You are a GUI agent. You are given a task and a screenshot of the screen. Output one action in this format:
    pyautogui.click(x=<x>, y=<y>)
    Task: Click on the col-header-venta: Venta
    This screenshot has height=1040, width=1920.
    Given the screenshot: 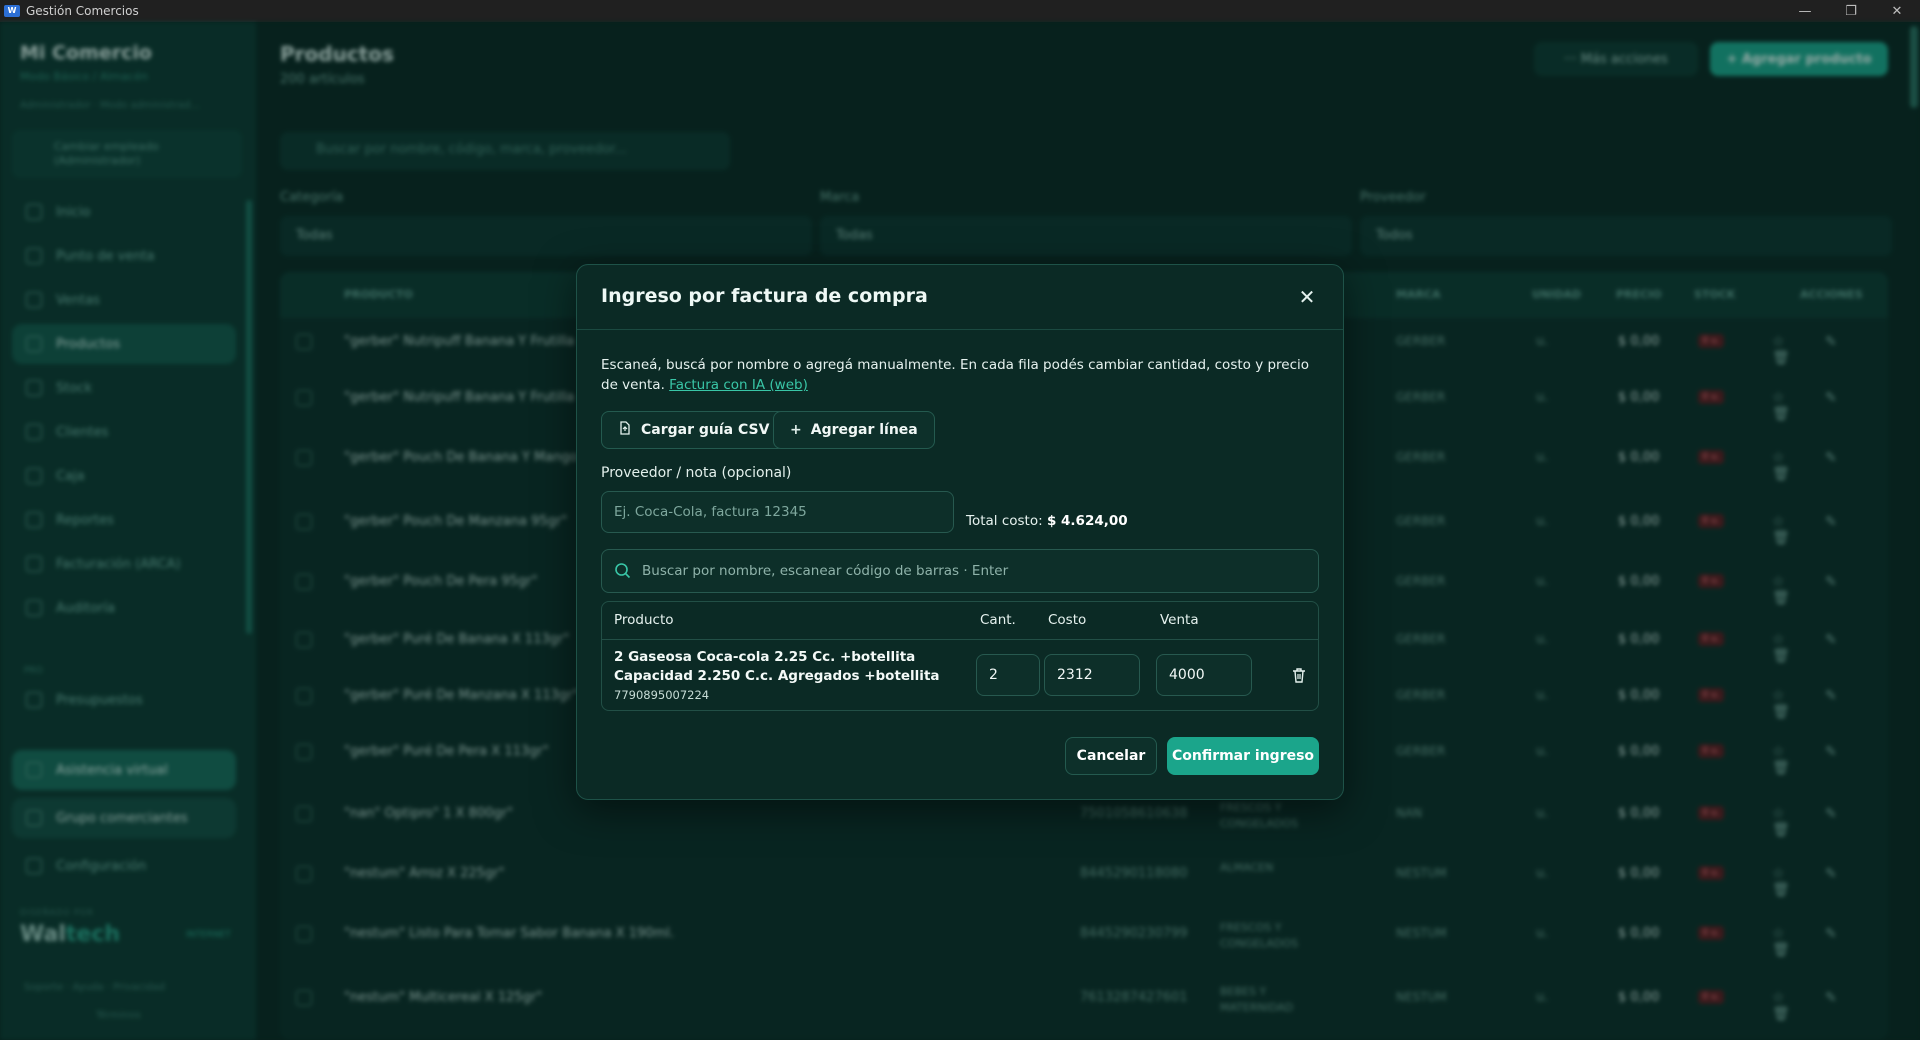 What is the action you would take?
    pyautogui.click(x=1179, y=620)
    